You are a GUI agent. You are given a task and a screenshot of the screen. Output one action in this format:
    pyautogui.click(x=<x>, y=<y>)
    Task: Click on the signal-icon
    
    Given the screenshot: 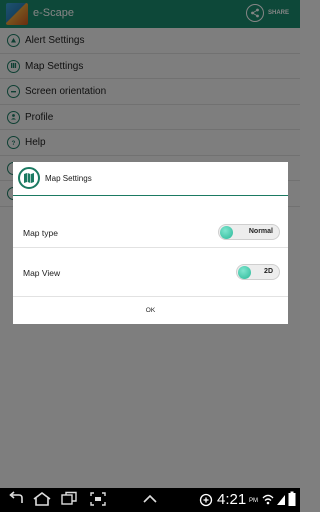 What is the action you would take?
    pyautogui.click(x=281, y=501)
    